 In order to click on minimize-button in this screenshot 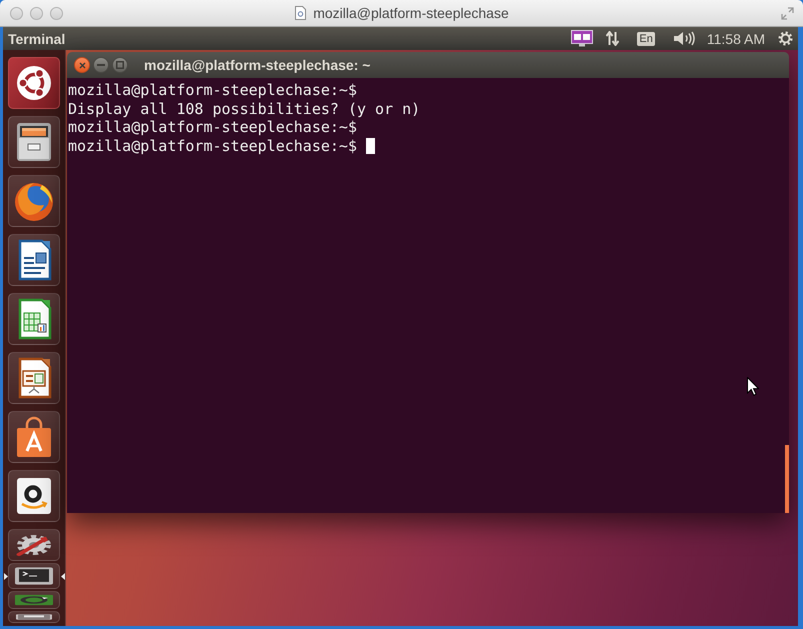, I will do `click(101, 65)`.